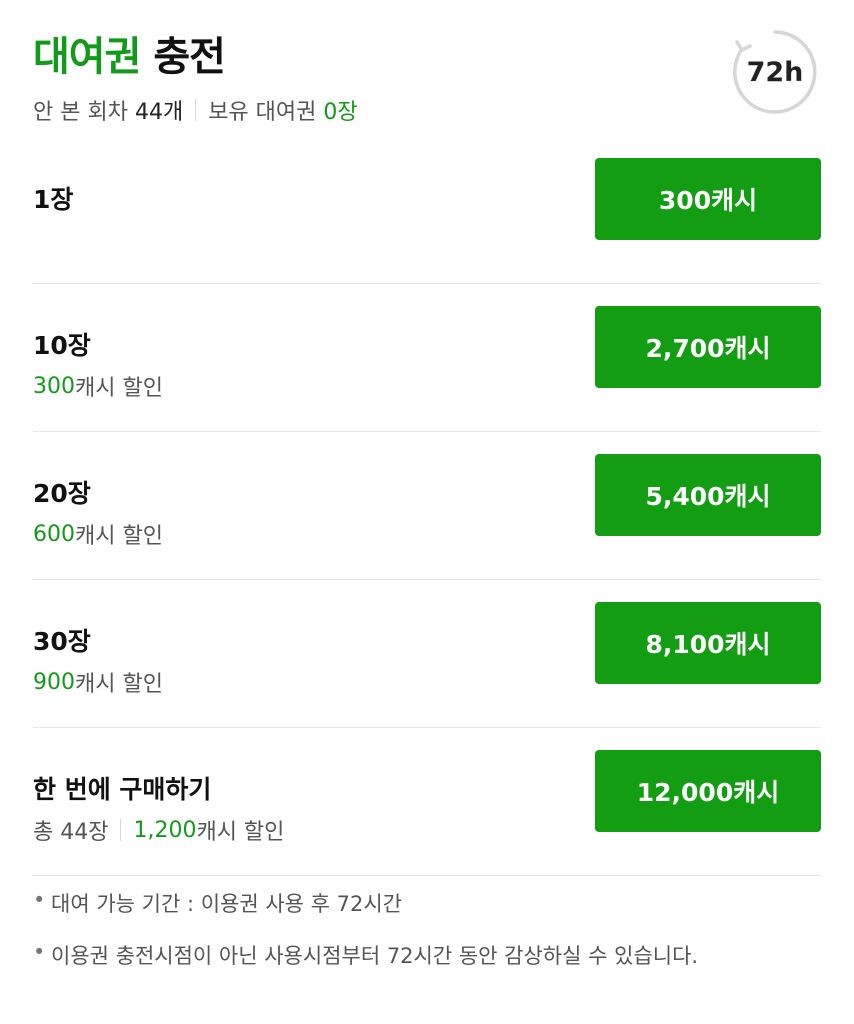 The width and height of the screenshot is (854, 1024). What do you see at coordinates (54, 386) in the screenshot?
I see `discount-amount: 300` at bounding box center [54, 386].